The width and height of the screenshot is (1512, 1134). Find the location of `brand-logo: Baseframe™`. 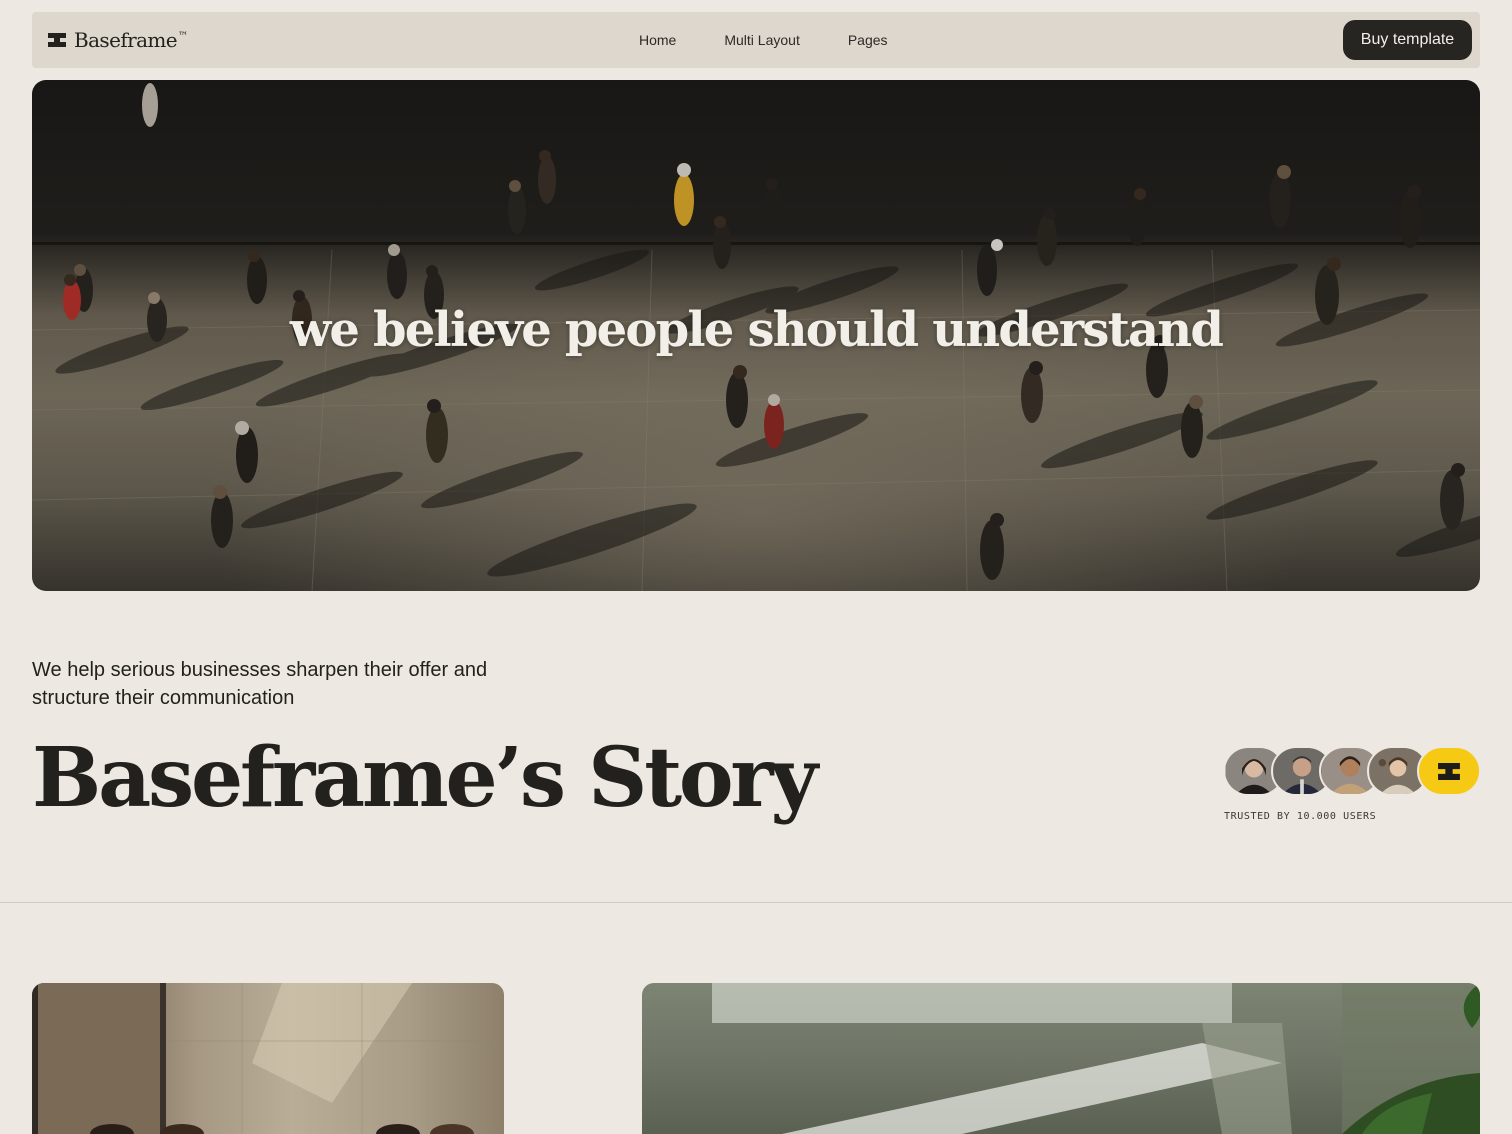

brand-logo: Baseframe™ is located at coordinates (118, 40).